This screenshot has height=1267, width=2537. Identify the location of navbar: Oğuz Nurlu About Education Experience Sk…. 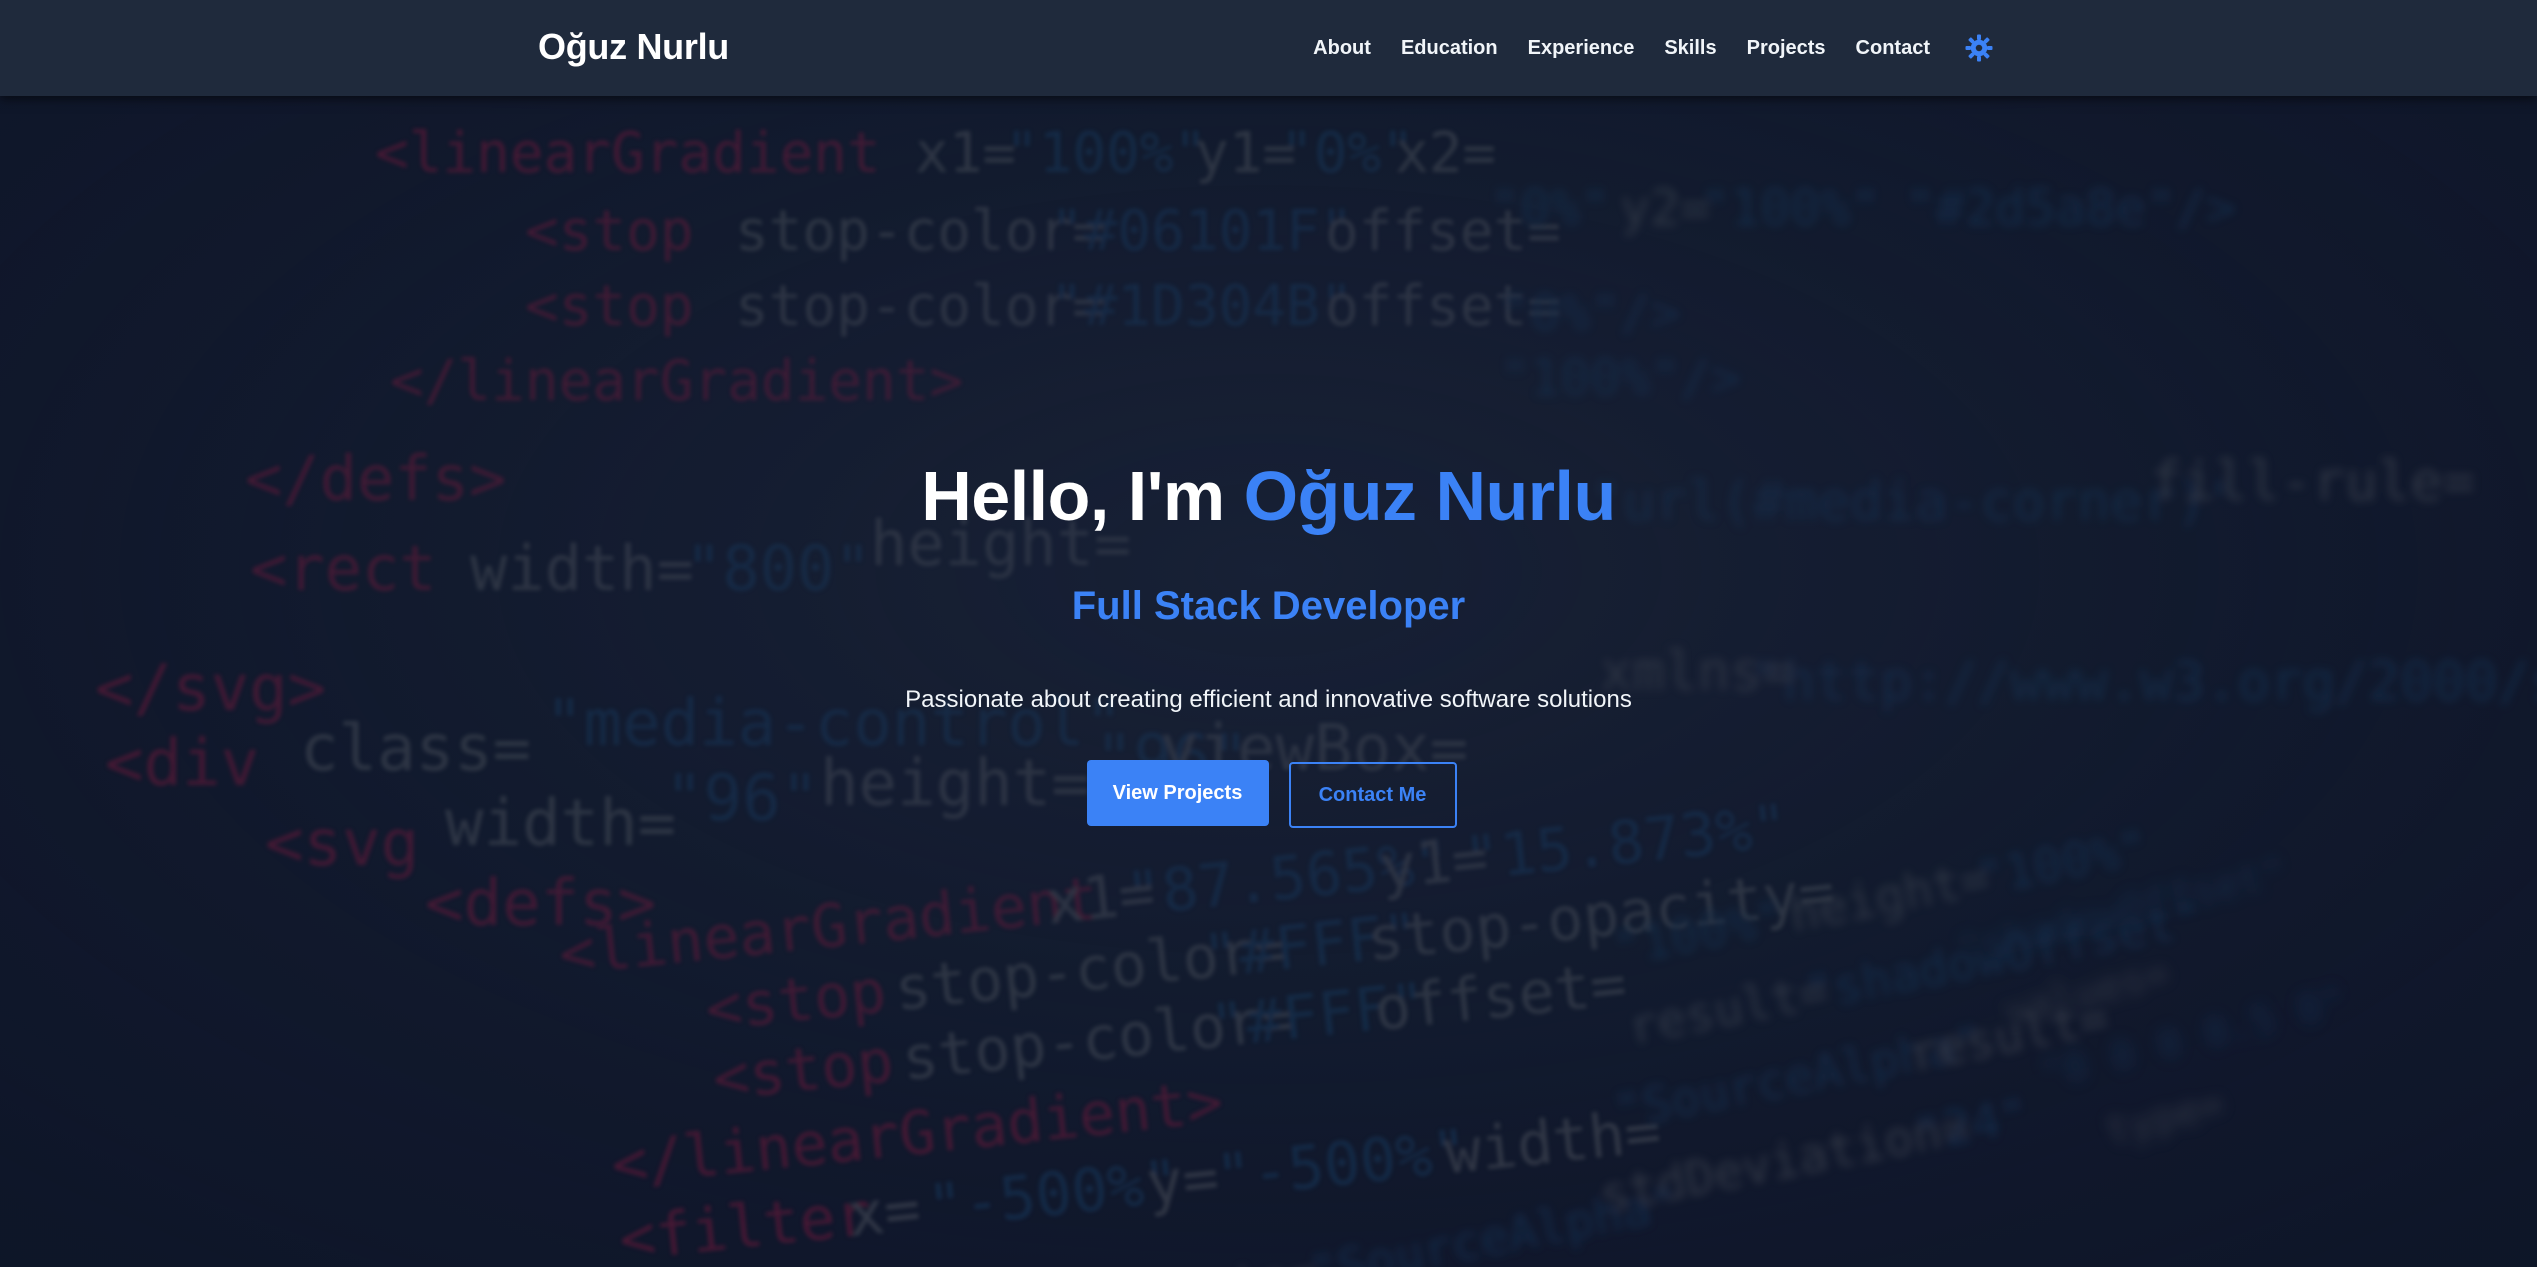
(1268, 48).